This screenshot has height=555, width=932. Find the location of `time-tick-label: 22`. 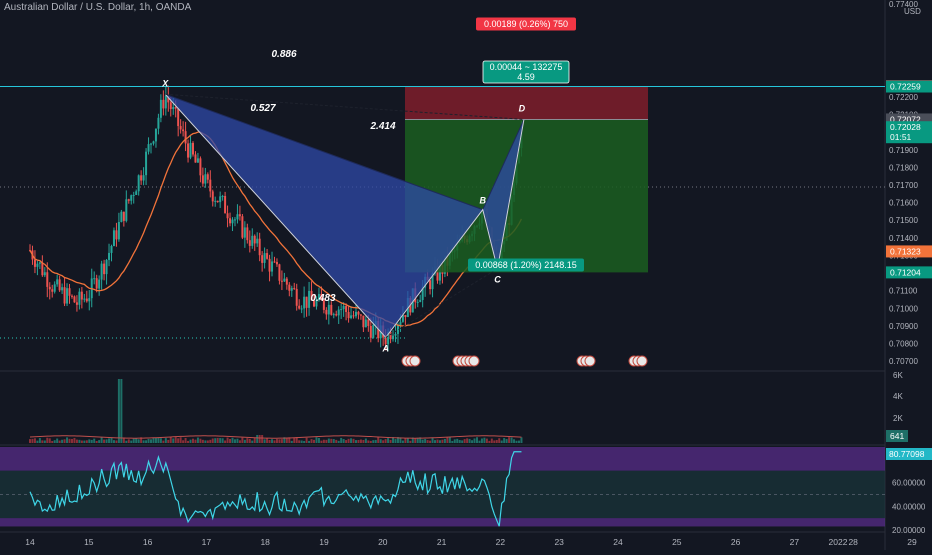

time-tick-label: 22 is located at coordinates (501, 542).